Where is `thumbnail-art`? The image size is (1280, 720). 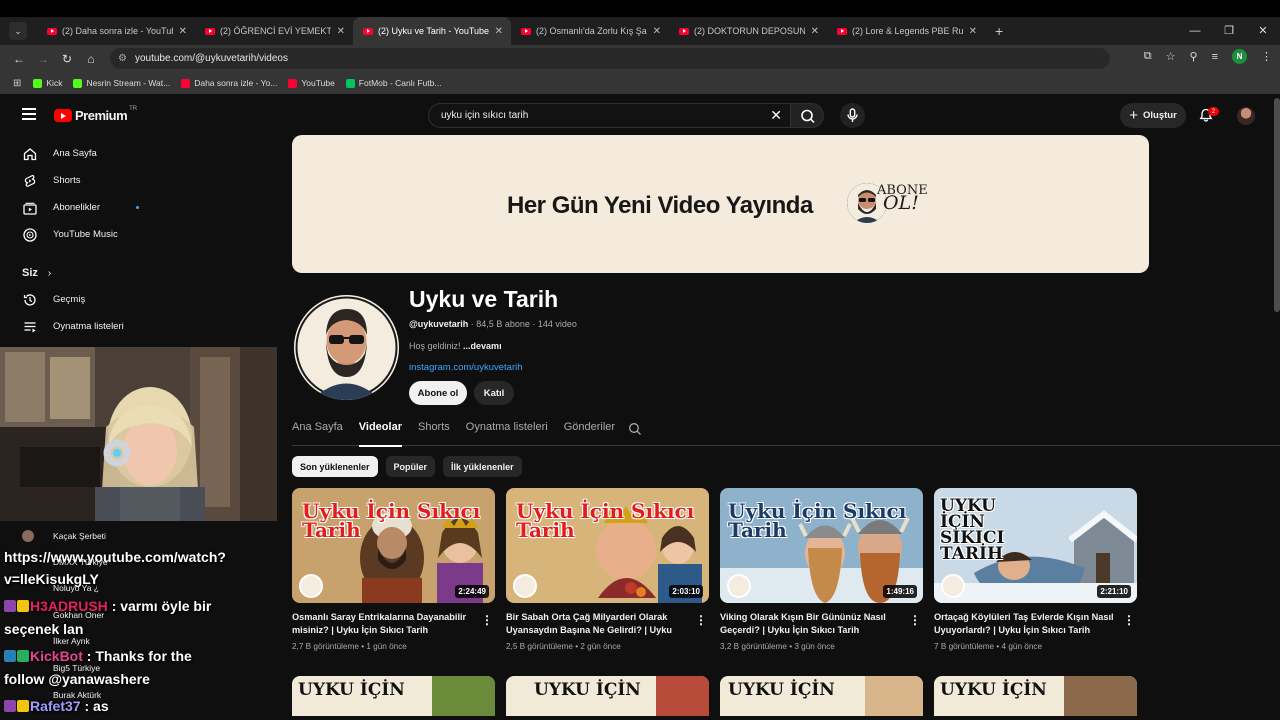
thumbnail-art is located at coordinates (1100, 696).